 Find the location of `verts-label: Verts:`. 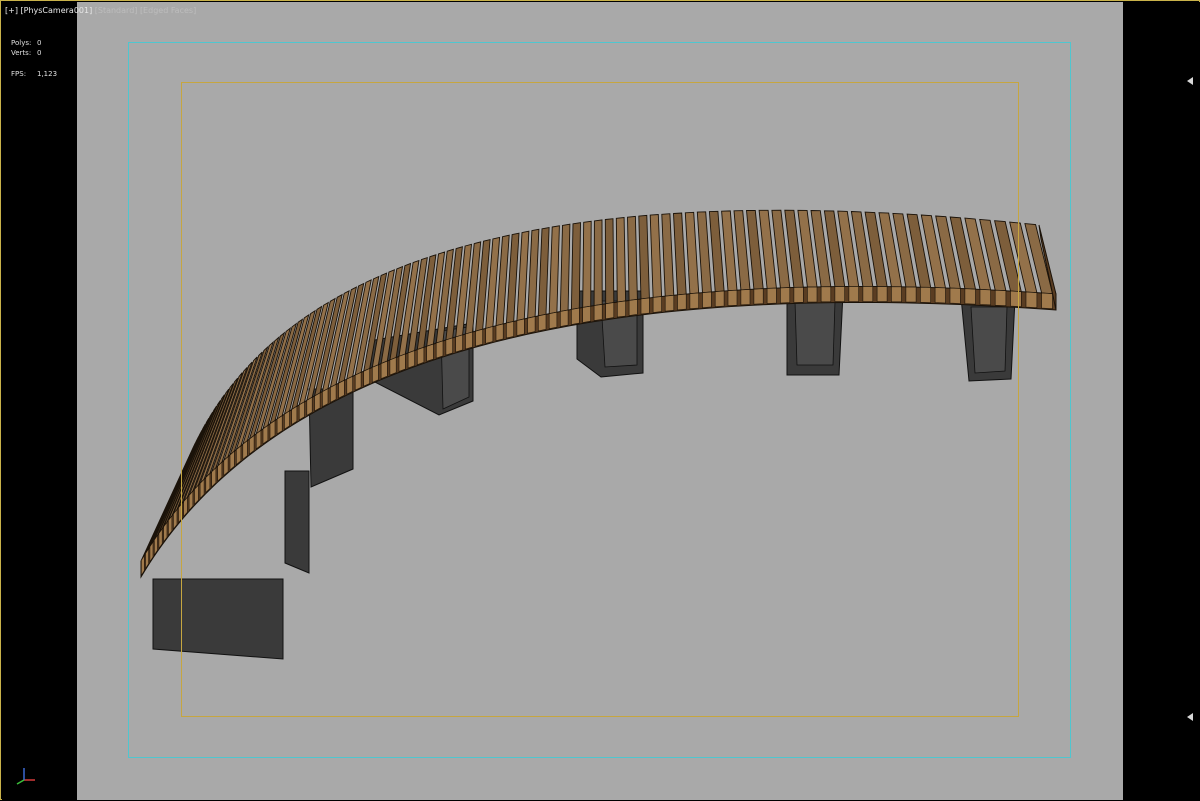

verts-label: Verts: is located at coordinates (21, 53).